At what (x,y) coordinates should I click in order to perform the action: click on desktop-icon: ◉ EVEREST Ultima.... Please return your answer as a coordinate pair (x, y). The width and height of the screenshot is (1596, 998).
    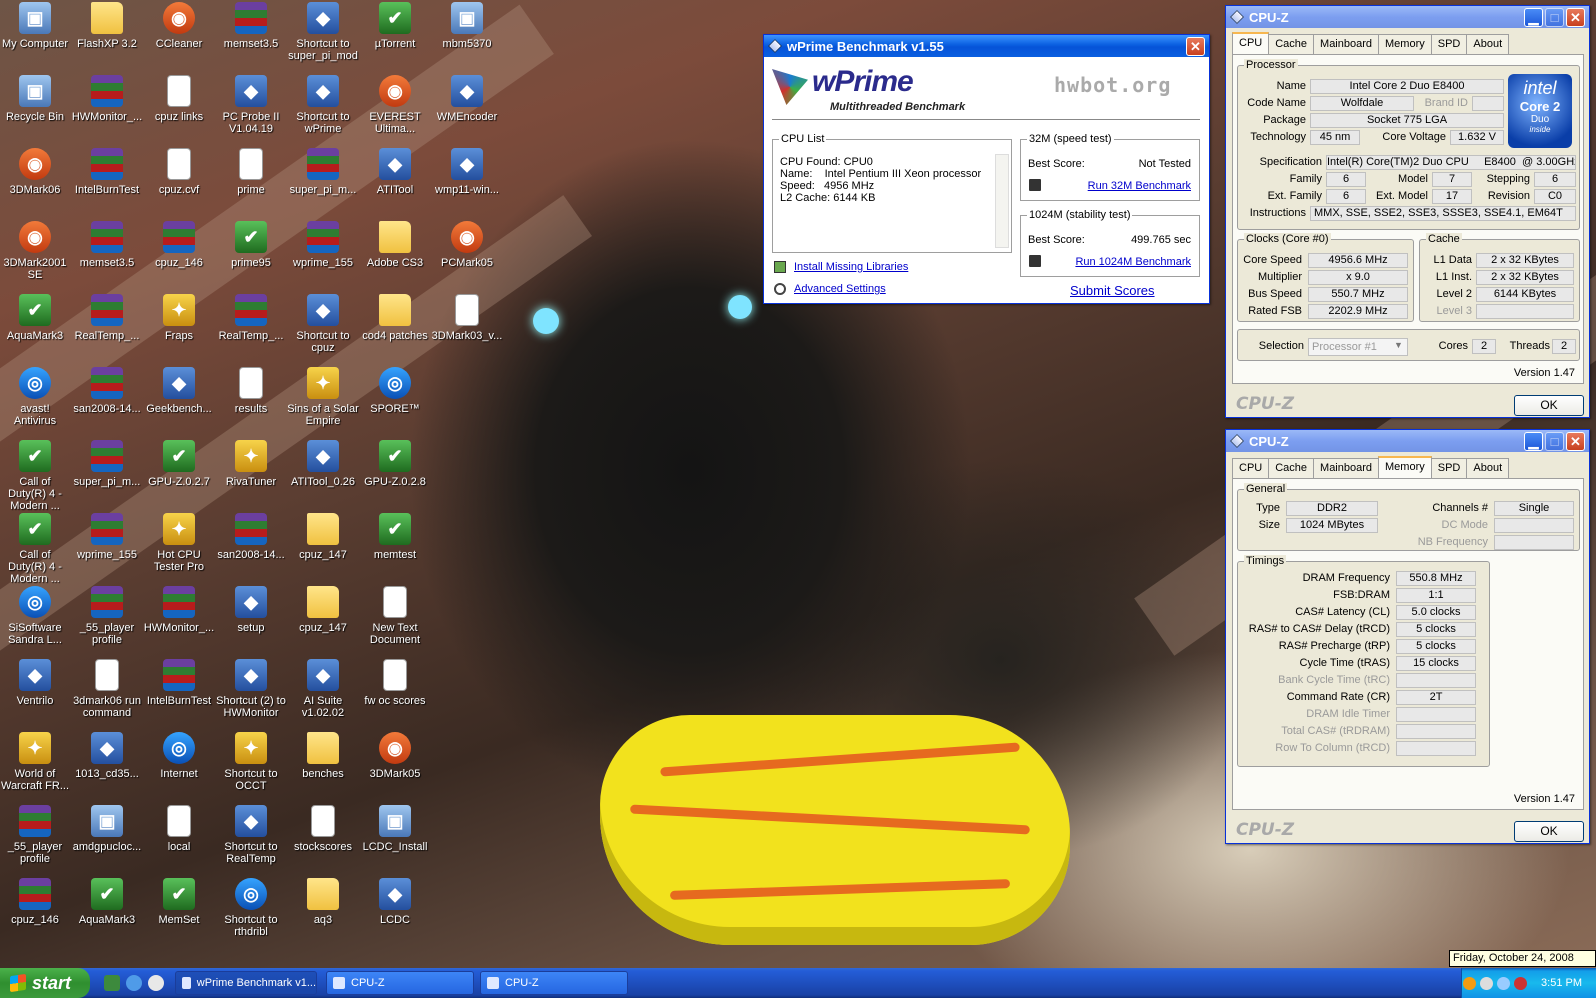
    Looking at the image, I should click on (395, 105).